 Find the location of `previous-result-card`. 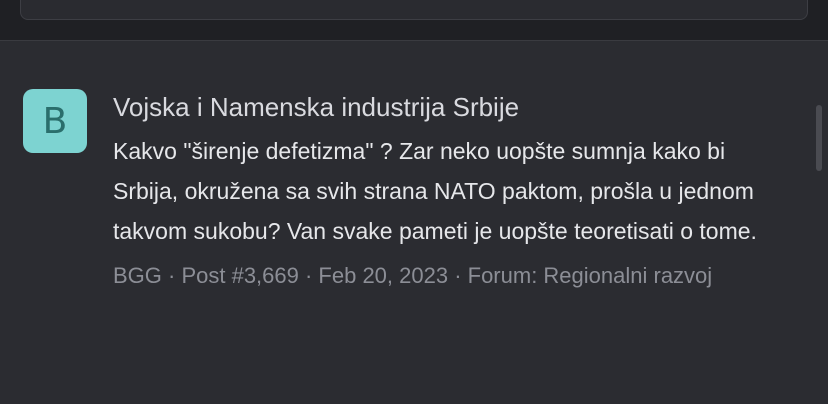

previous-result-card is located at coordinates (414, 10).